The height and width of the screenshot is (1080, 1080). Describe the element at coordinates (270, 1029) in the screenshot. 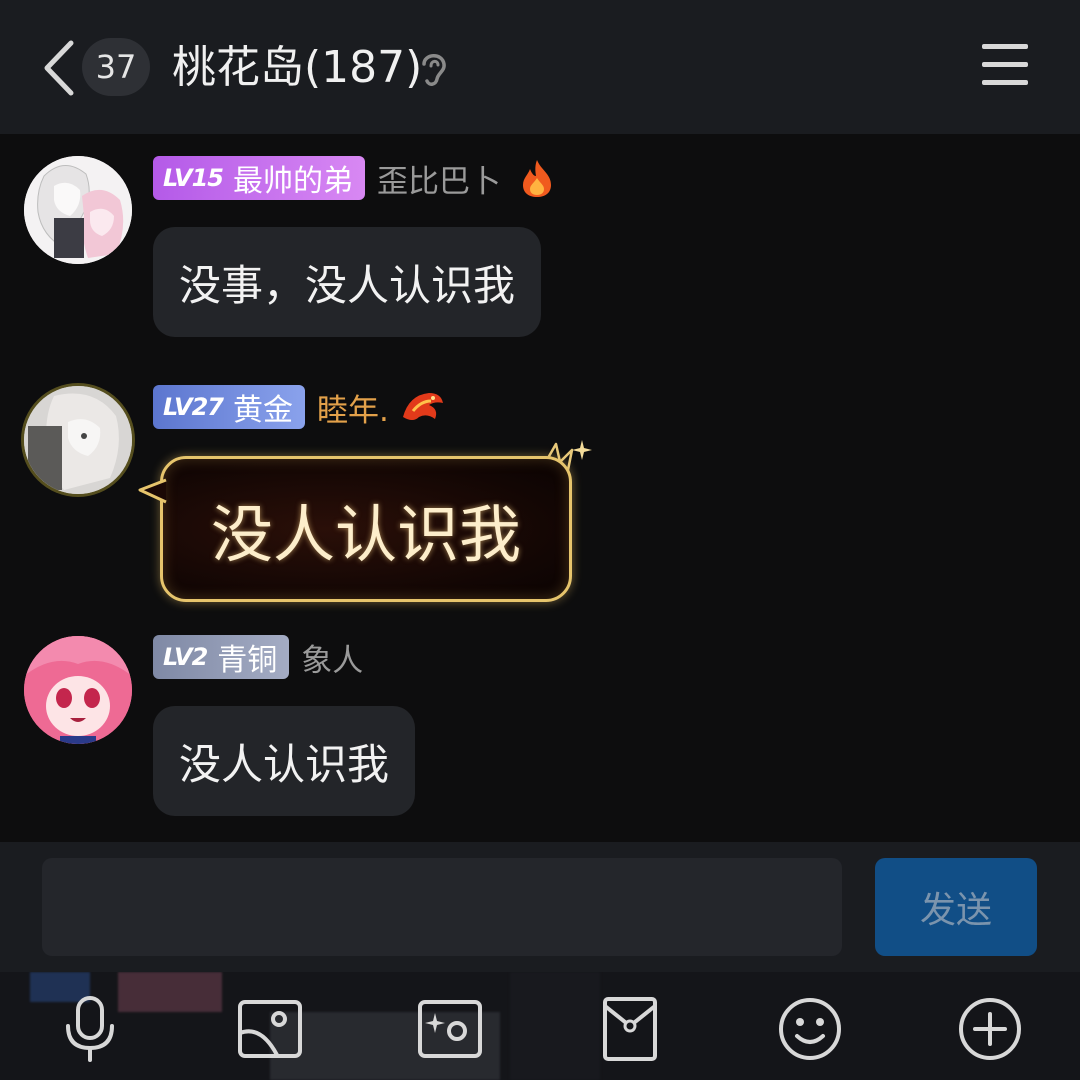

I see `image-icon` at that location.